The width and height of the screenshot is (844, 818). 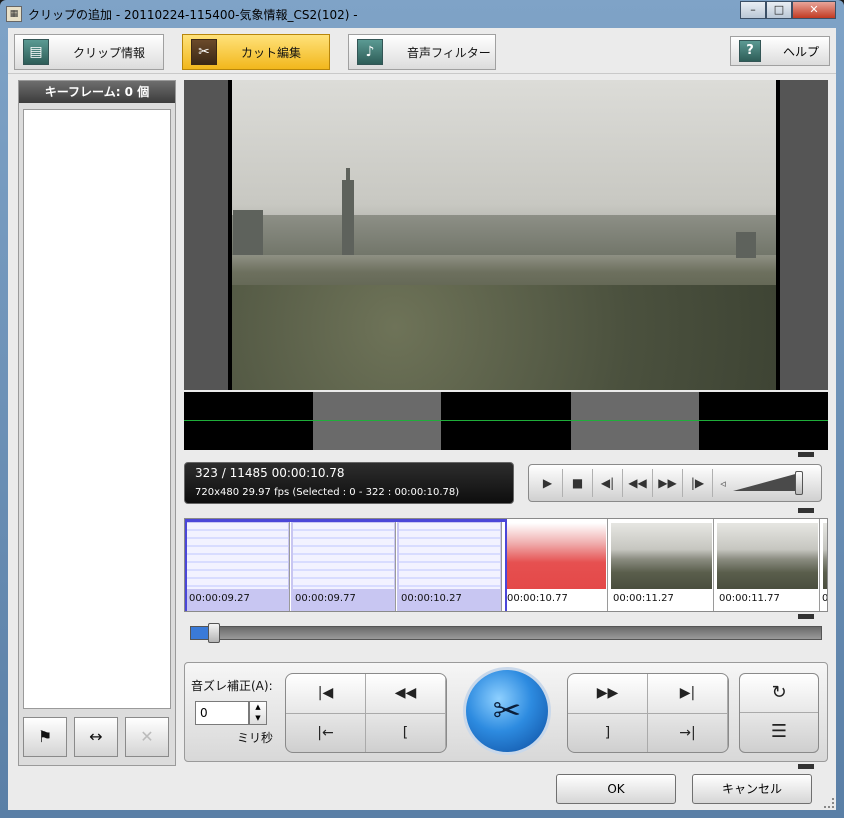 What do you see at coordinates (346, 565) in the screenshot?
I see `selection-range-frame` at bounding box center [346, 565].